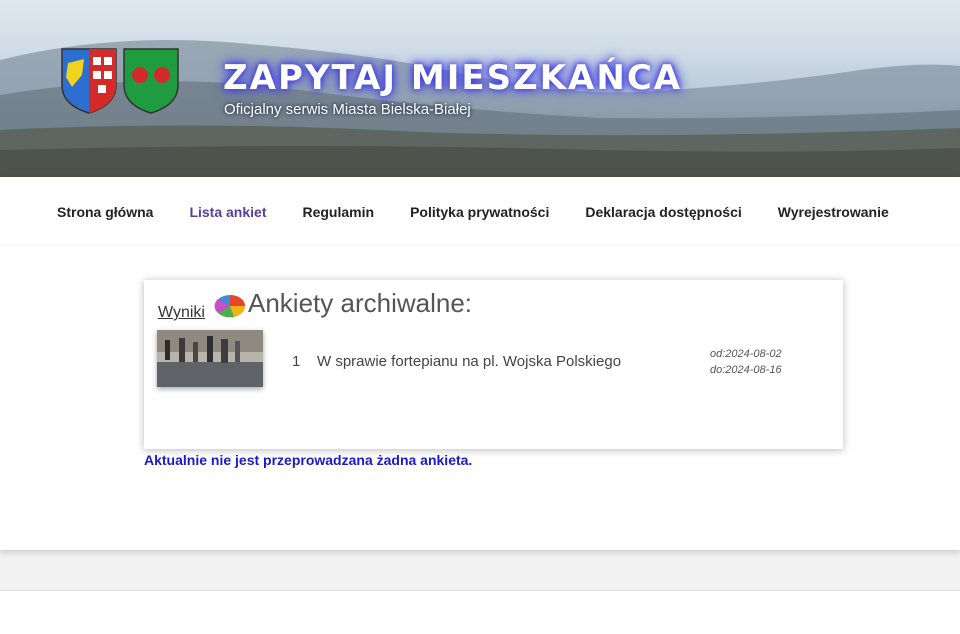 Image resolution: width=960 pixels, height=634 pixels. Describe the element at coordinates (120, 81) in the screenshot. I see `city-crests` at that location.